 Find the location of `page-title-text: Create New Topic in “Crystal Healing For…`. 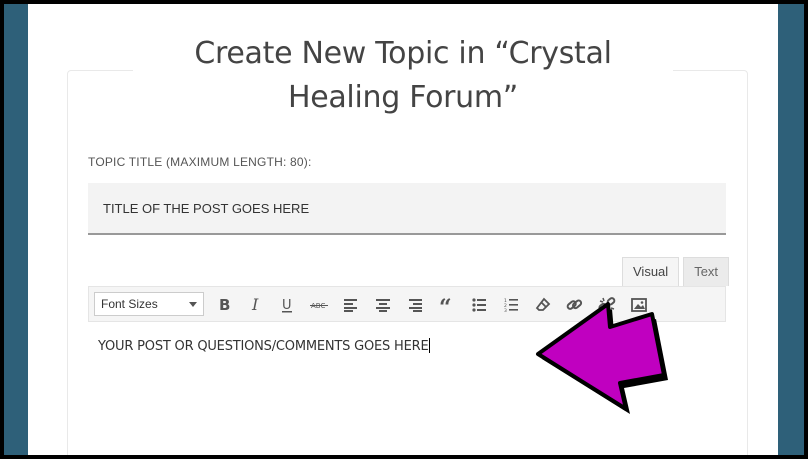

page-title-text: Create New Topic in “Crystal Healing For… is located at coordinates (403, 76).